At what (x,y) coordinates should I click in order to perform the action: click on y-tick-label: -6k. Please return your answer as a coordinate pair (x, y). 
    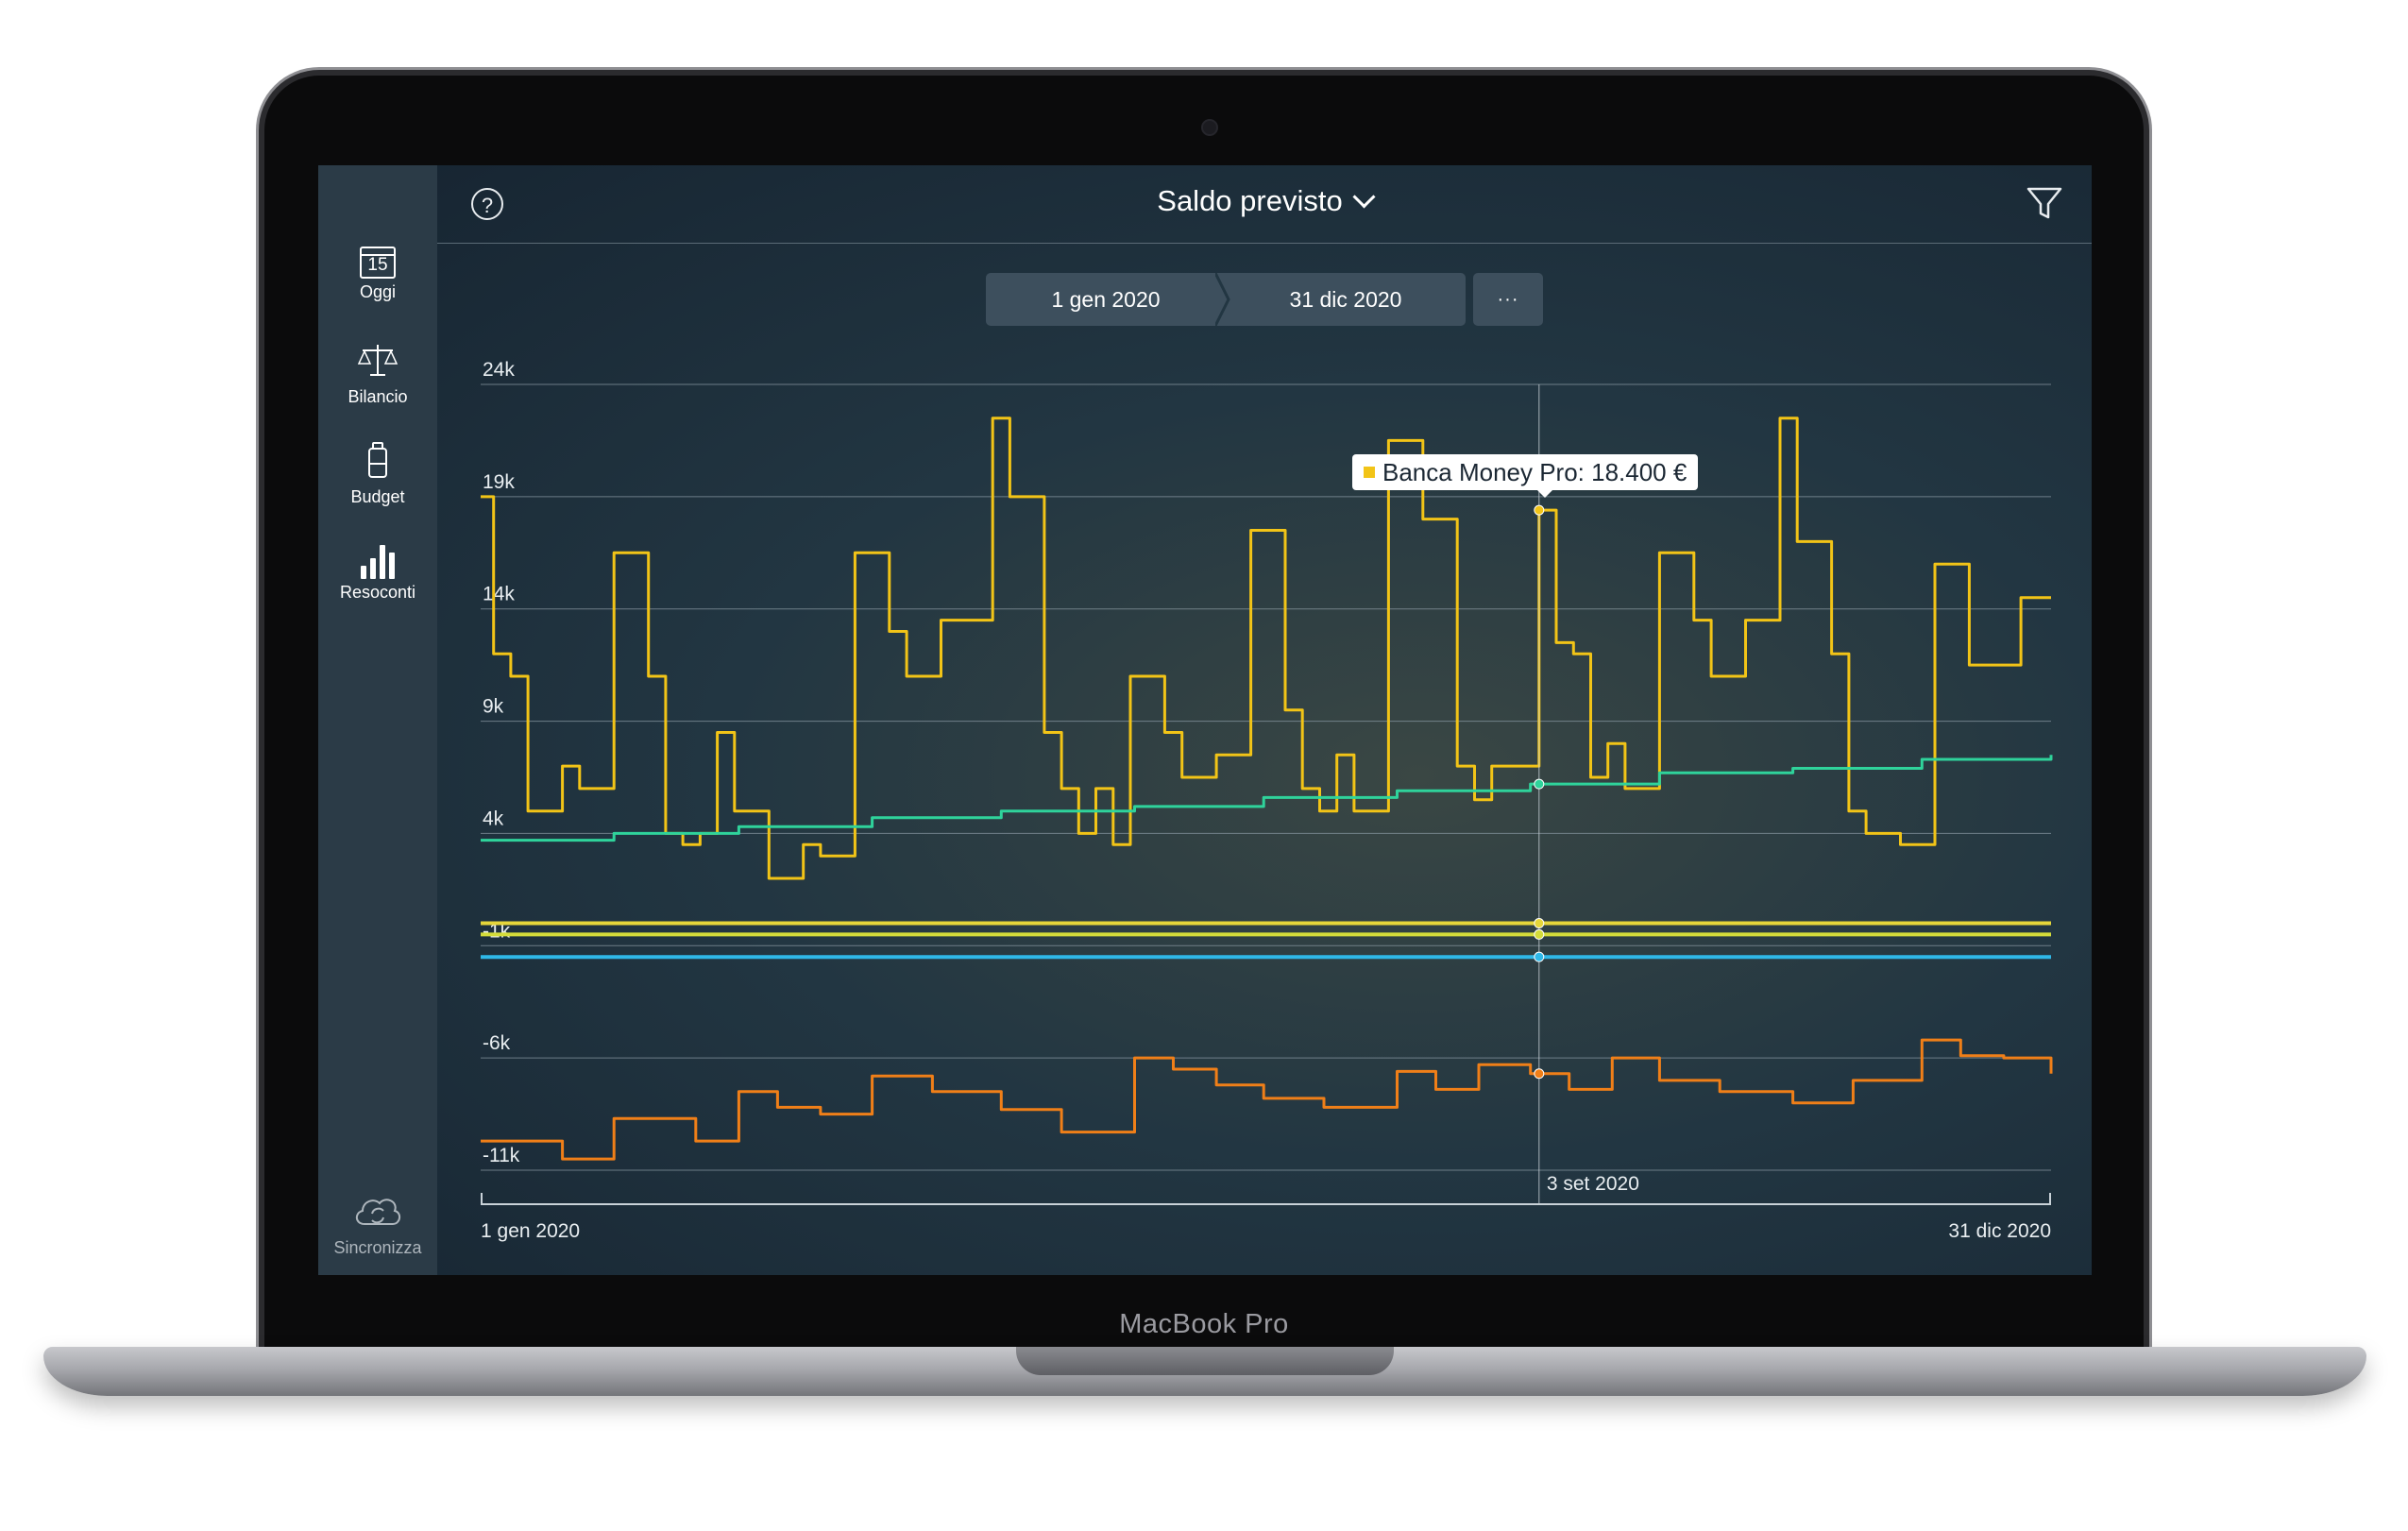
    Looking at the image, I should click on (497, 1043).